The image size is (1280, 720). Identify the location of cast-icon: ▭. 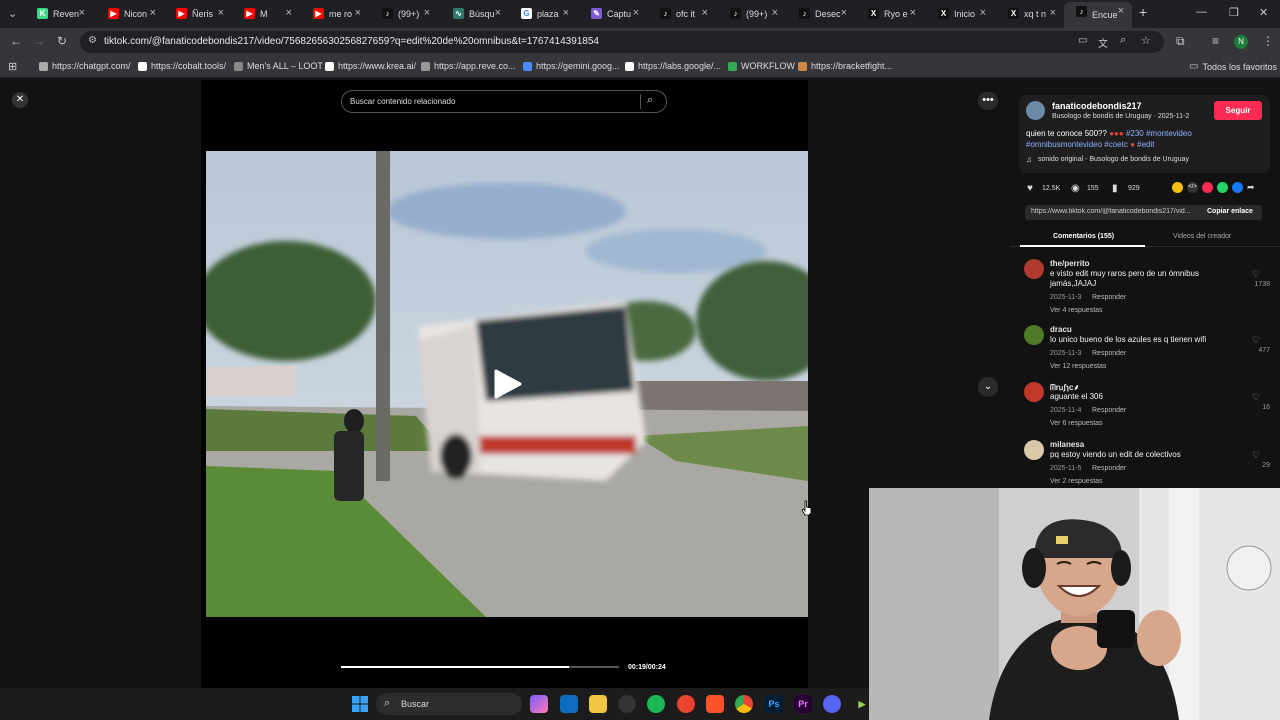
(1082, 40).